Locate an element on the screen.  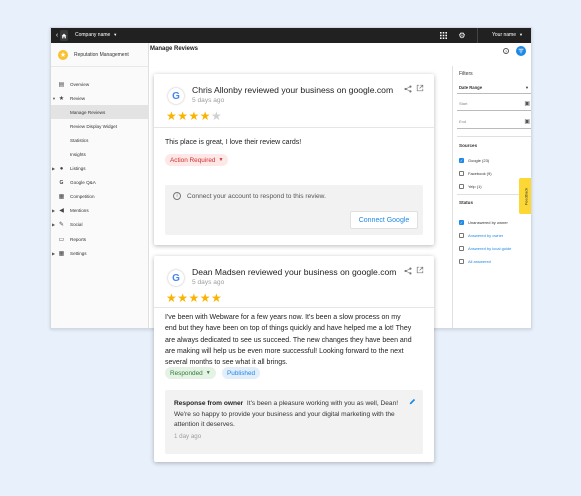
date-range-select: Date Range ▼ is located at coordinates (494, 88).